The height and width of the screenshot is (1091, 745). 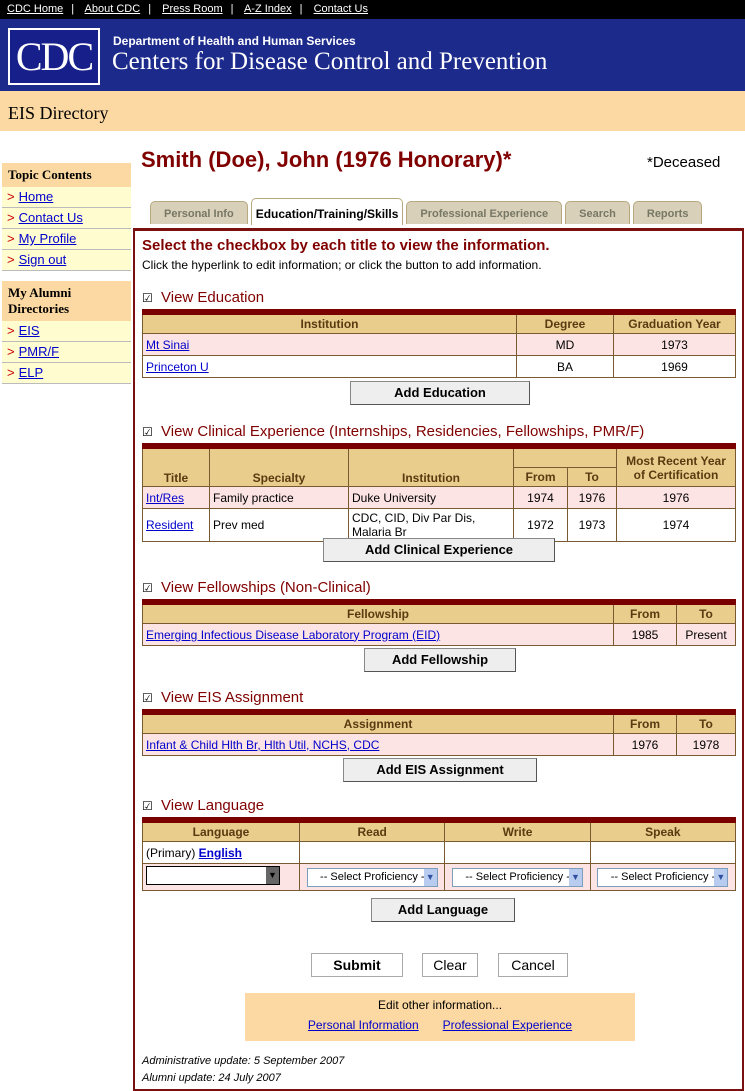 What do you see at coordinates (667, 212) in the screenshot?
I see `tab-reports: Reports` at bounding box center [667, 212].